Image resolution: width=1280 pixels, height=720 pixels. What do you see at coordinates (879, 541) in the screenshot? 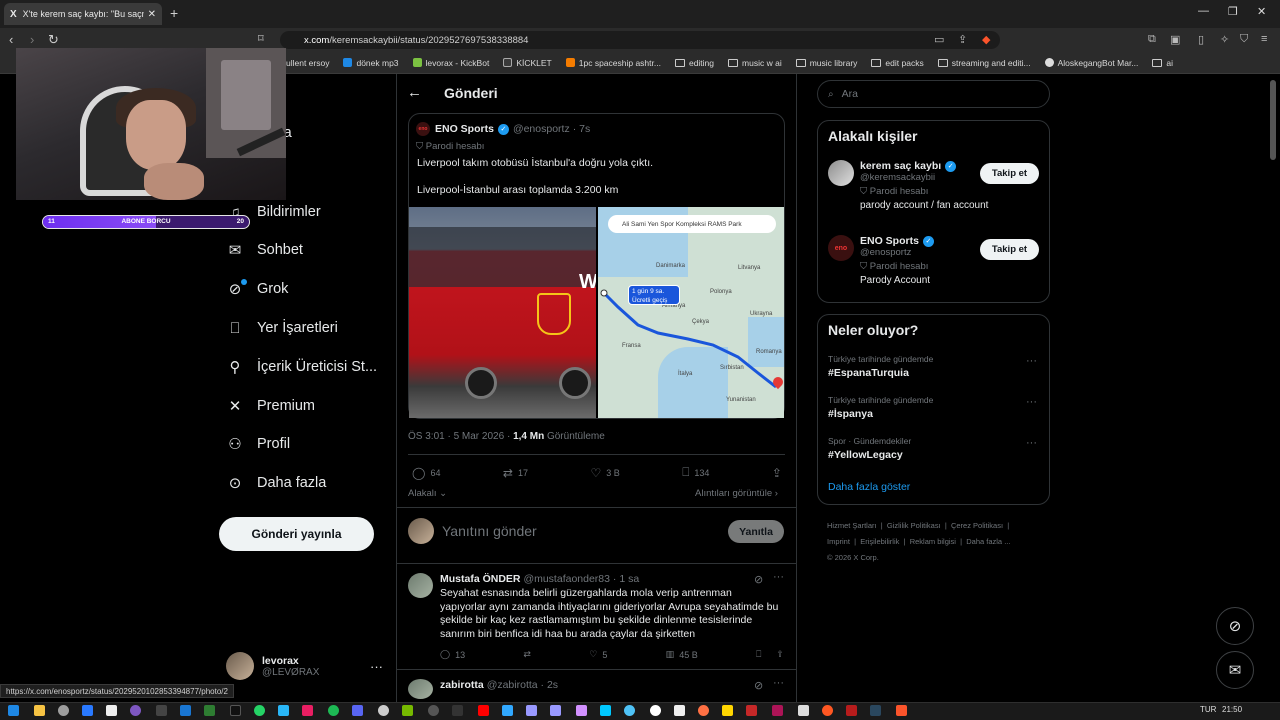
I see `footer-link: Erişilebilirlik` at bounding box center [879, 541].